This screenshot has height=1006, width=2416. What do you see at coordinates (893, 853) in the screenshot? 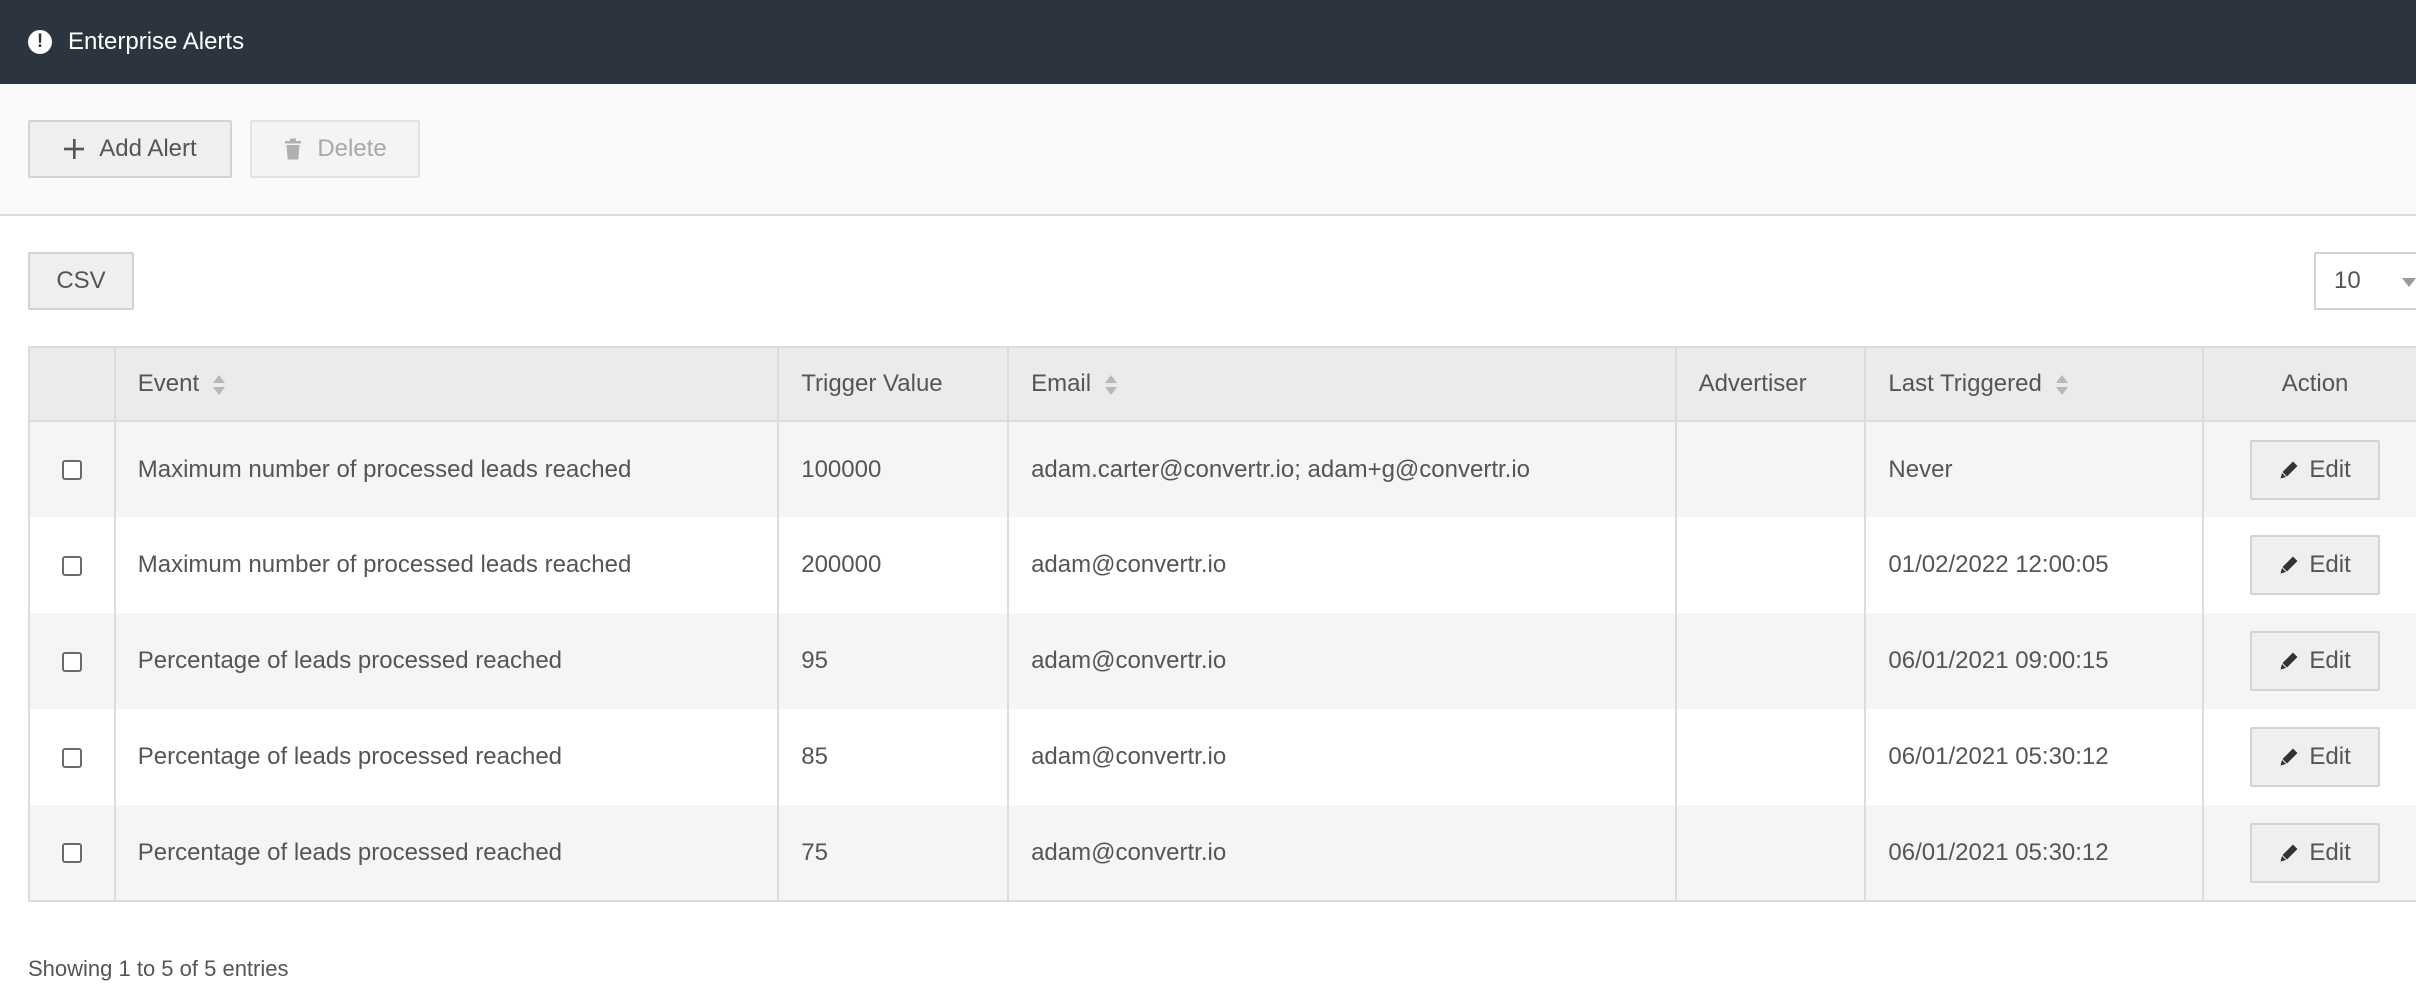
I see `trigger-value-cell: 75` at bounding box center [893, 853].